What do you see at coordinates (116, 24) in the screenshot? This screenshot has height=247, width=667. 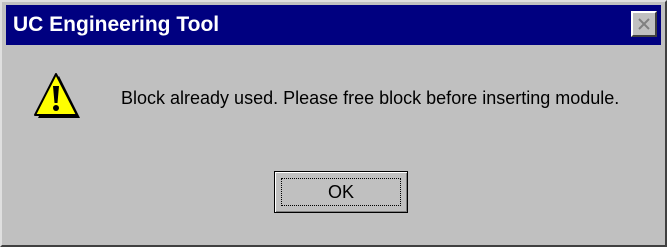 I see `window-title: UC Engineering Tool` at bounding box center [116, 24].